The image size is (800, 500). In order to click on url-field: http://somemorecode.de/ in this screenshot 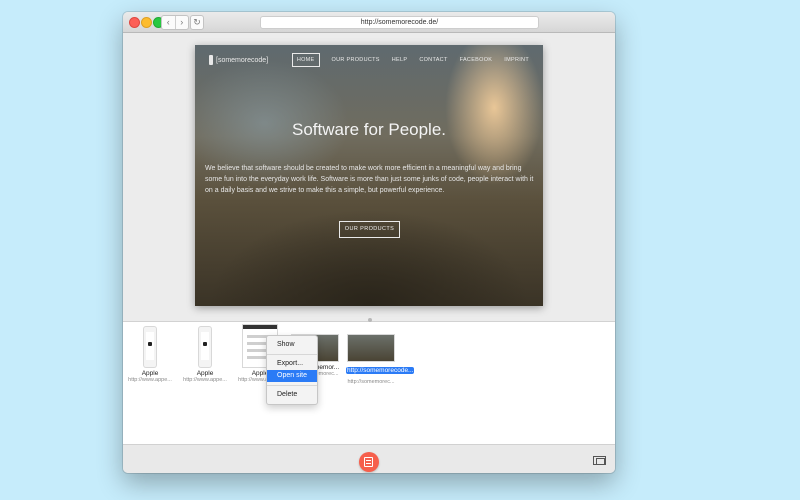, I will do `click(399, 22)`.